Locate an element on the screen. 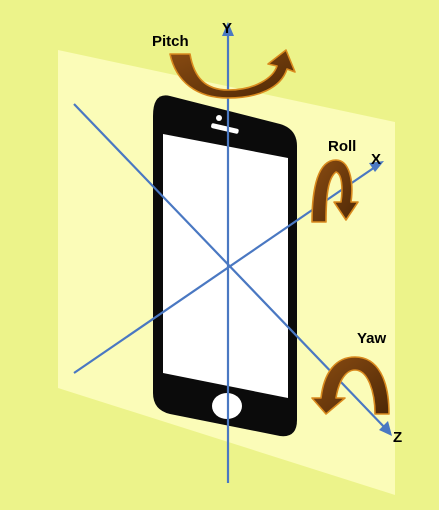  roll-label: Roll is located at coordinates (342, 146).